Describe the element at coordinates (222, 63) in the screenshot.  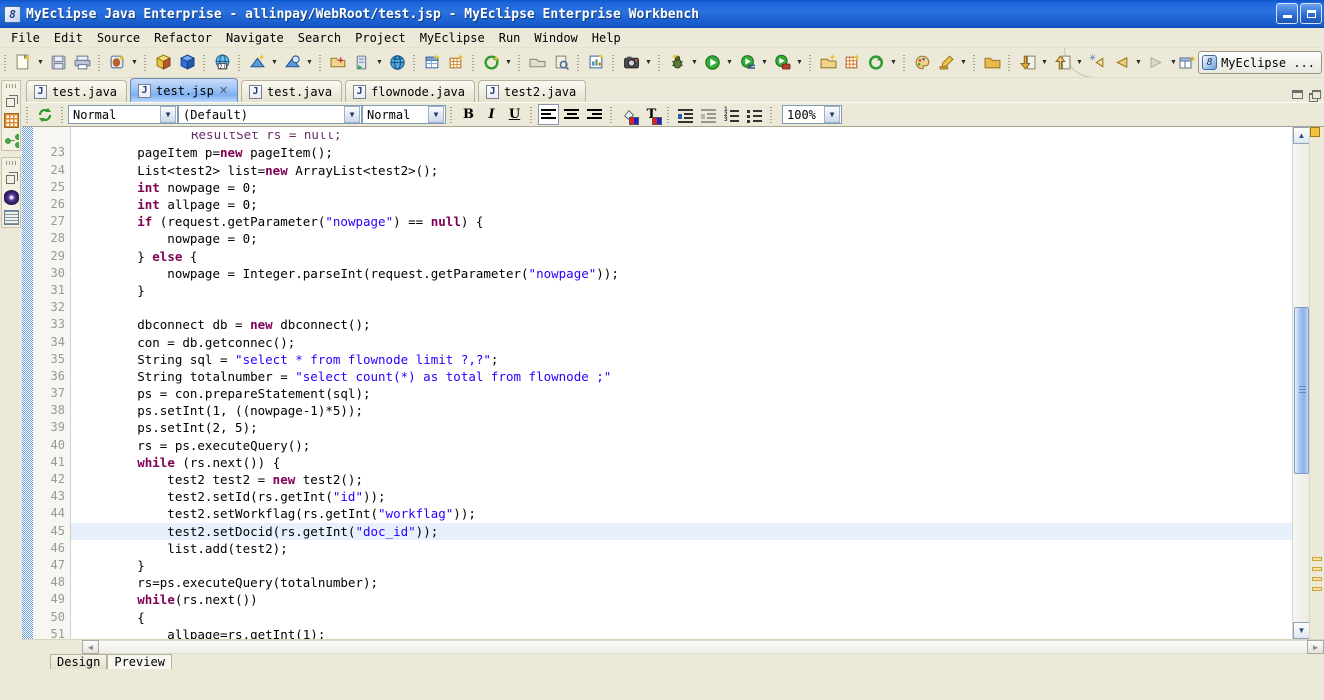
I see `new-web-service-button: 2.0` at that location.